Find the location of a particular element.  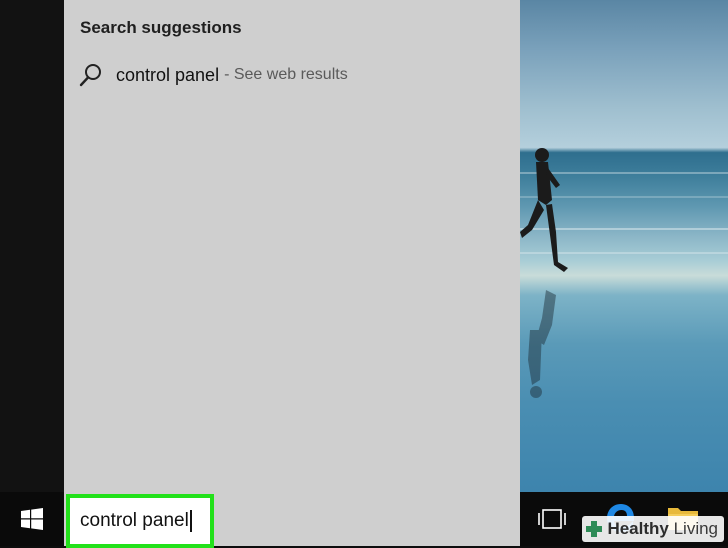

task-view-icon is located at coordinates (552, 519).